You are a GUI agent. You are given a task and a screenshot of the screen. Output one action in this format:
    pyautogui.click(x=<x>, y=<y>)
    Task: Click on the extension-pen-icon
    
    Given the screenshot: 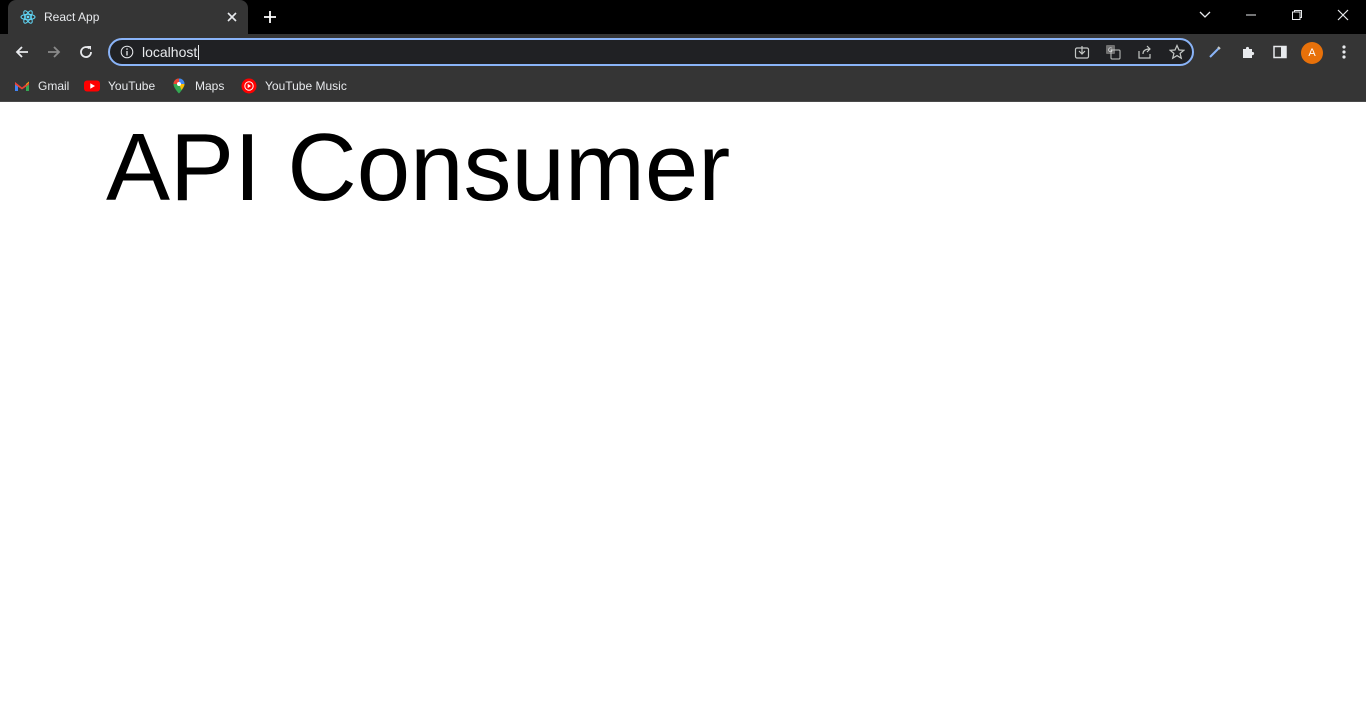 What is the action you would take?
    pyautogui.click(x=1215, y=52)
    